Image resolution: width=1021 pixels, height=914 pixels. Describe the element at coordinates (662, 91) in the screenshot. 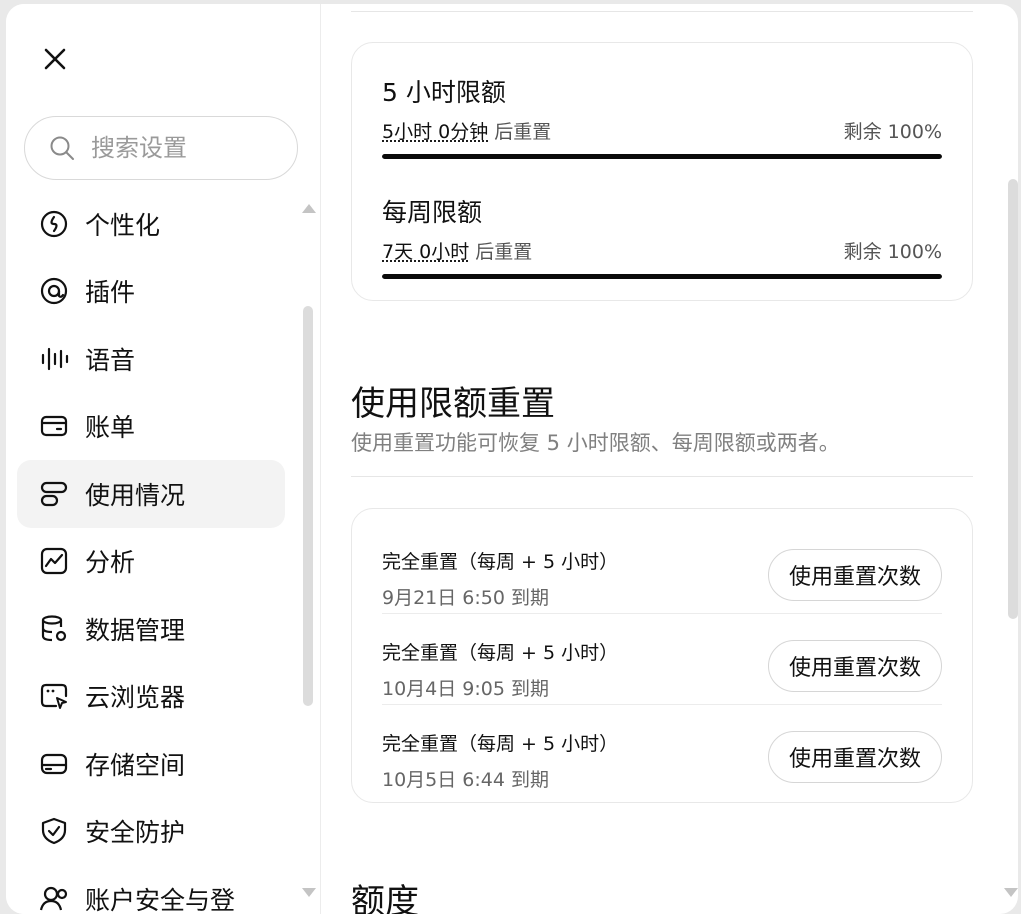

I see `quota-title: 5 小时限额` at that location.